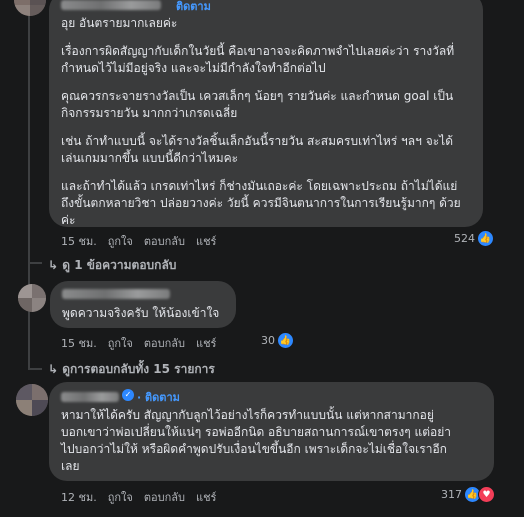 The width and height of the screenshot is (524, 517). Describe the element at coordinates (128, 395) in the screenshot. I see `verified-icon: ✓` at that location.